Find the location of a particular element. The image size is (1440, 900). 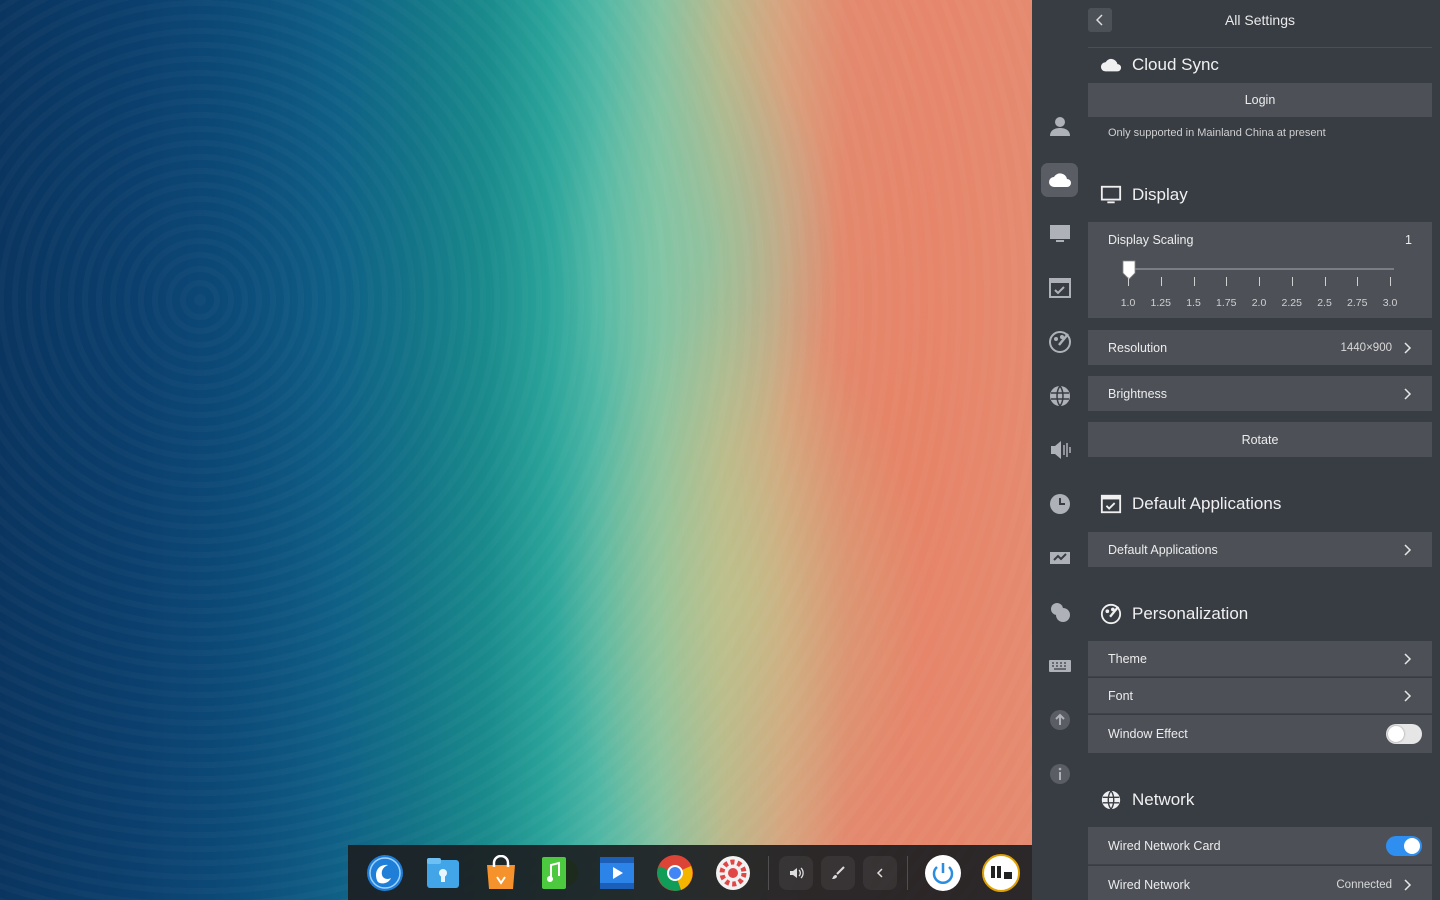

datetime-icon is located at coordinates (1059, 504).